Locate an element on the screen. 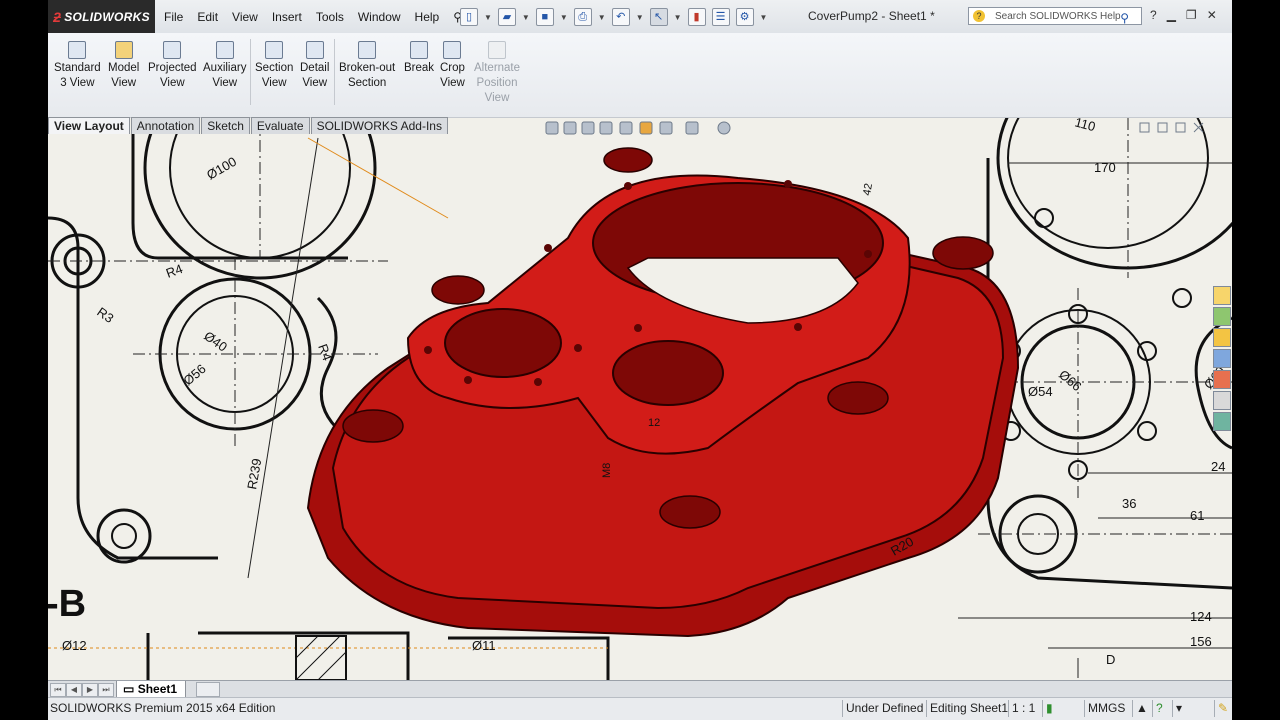 This screenshot has height=720, width=1280. broken-out-section-button: Broken-out Section is located at coordinates (367, 66).